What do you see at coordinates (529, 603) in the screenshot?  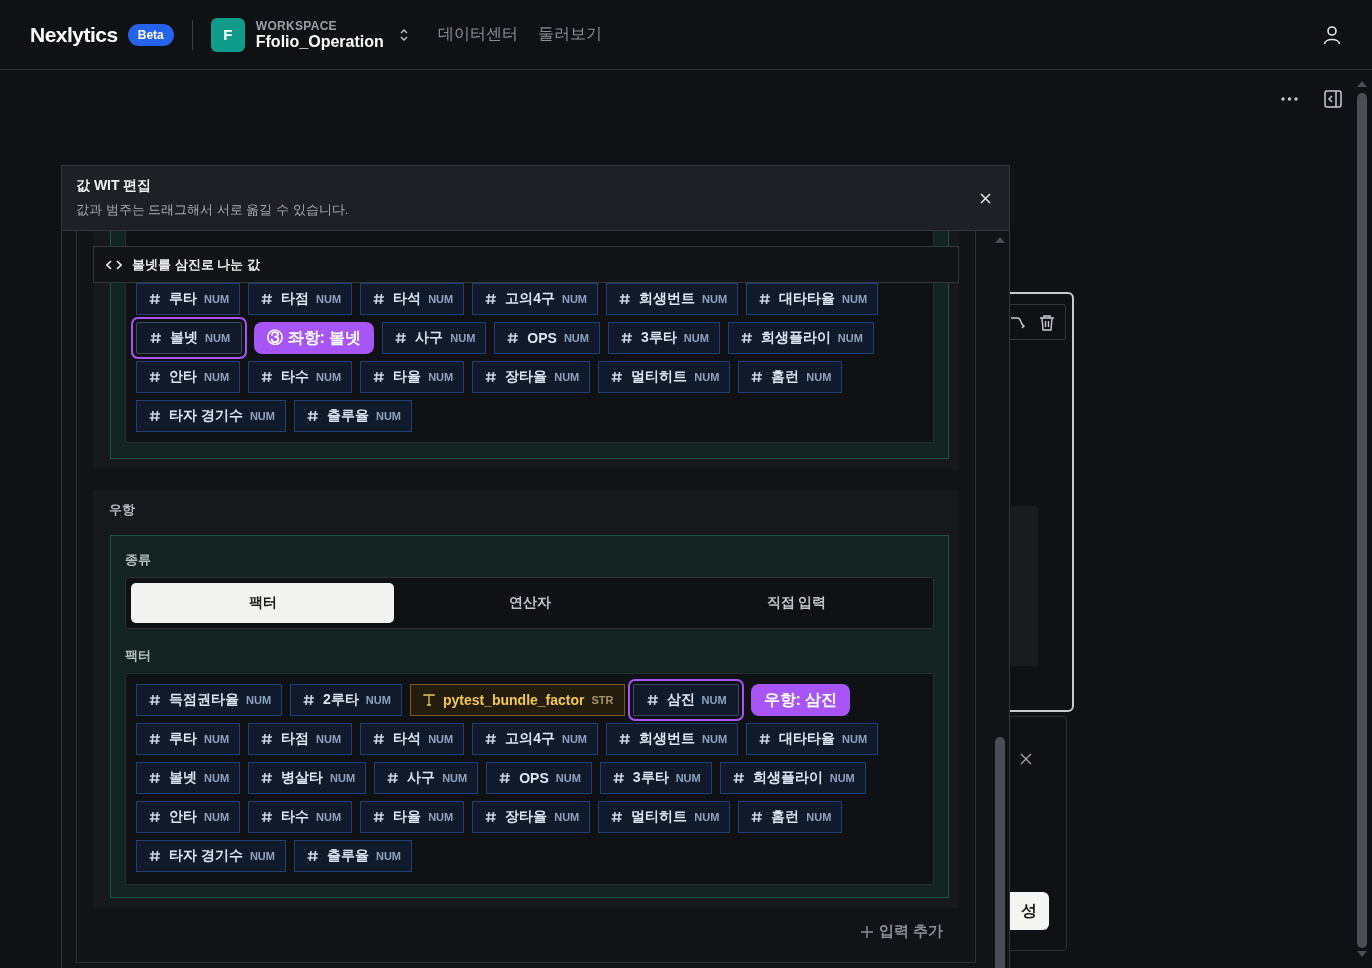 I see `segment-tab: 연산자` at bounding box center [529, 603].